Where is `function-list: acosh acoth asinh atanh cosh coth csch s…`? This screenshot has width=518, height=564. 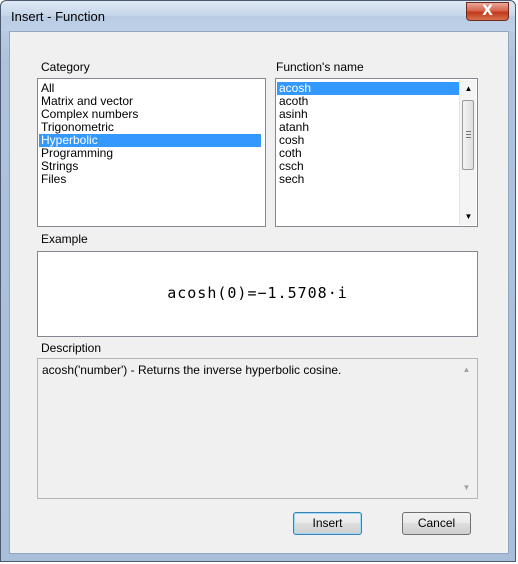 function-list: acosh acoth asinh atanh cosh coth csch s… is located at coordinates (376, 152).